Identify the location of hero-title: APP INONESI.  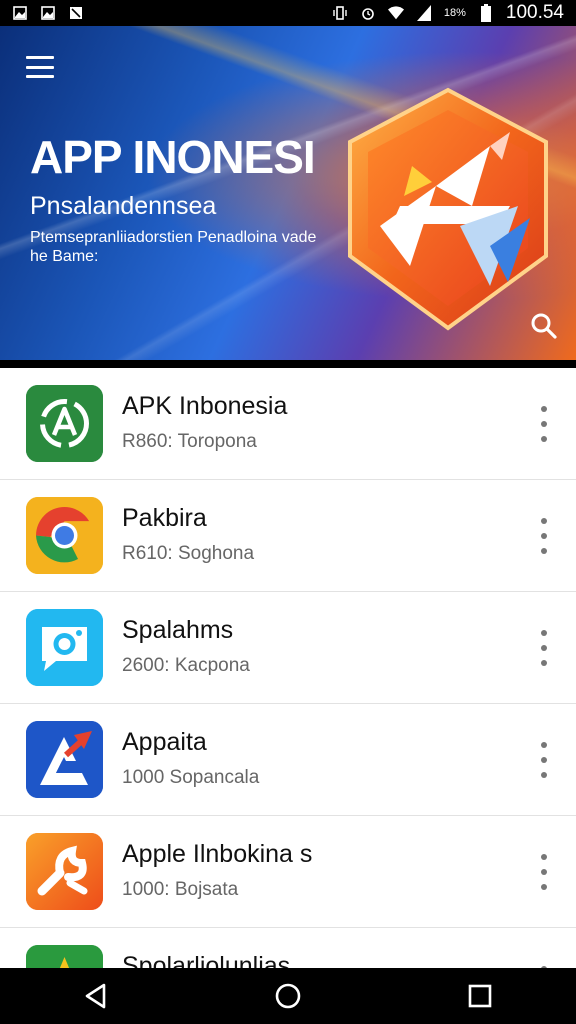
(173, 157).